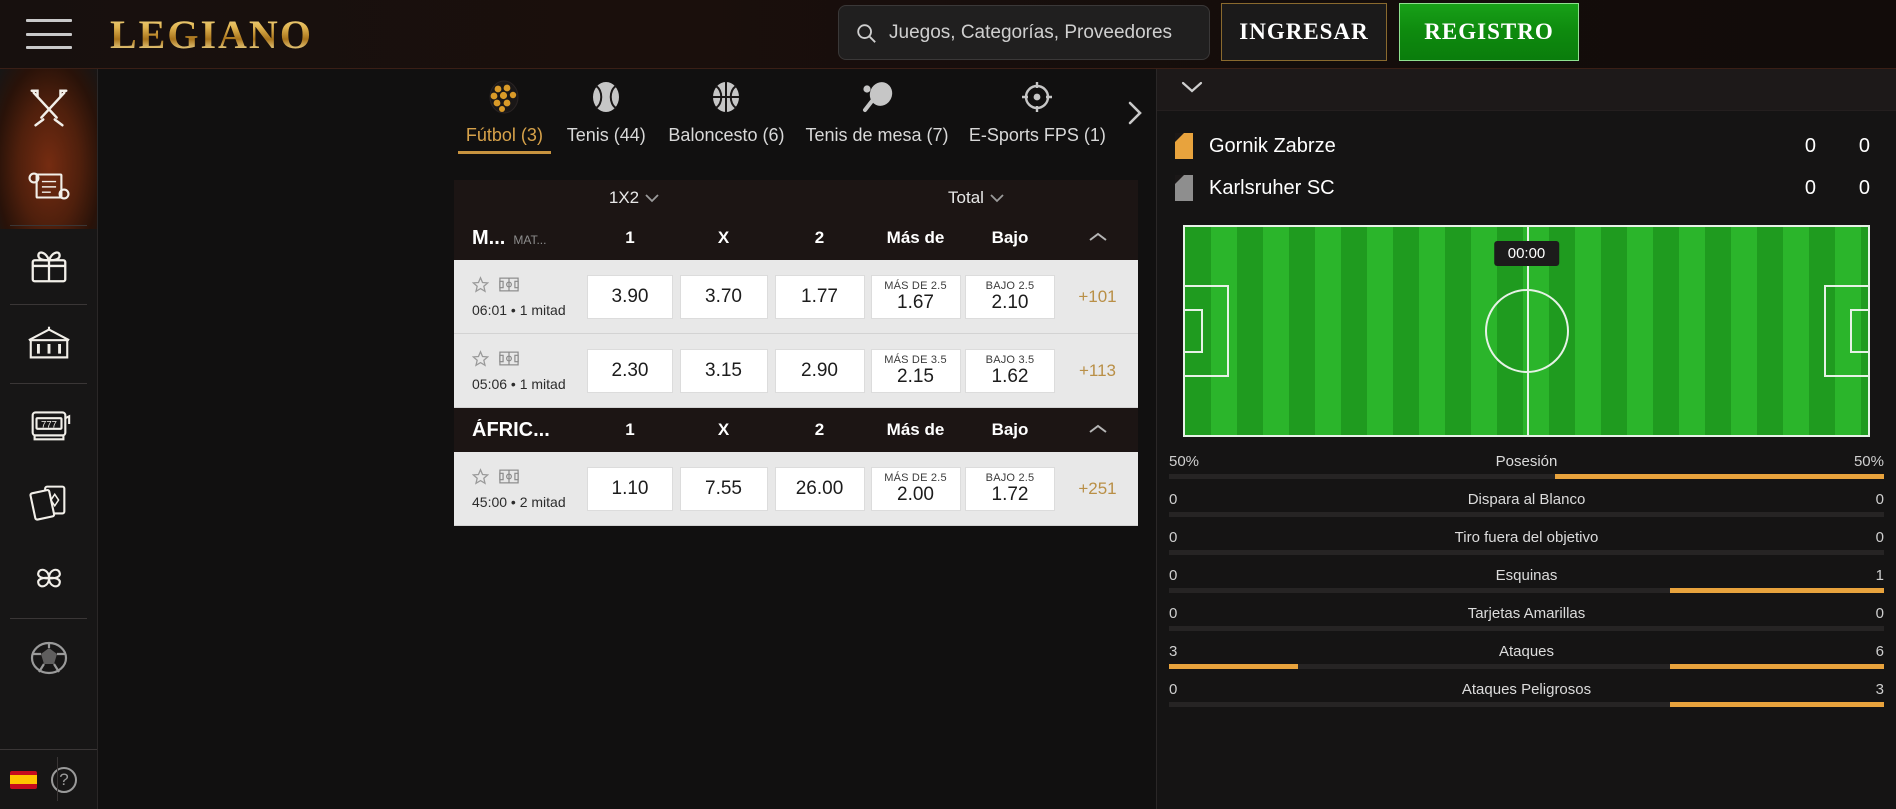  I want to click on odd-button-2: 26.00, so click(819, 488).